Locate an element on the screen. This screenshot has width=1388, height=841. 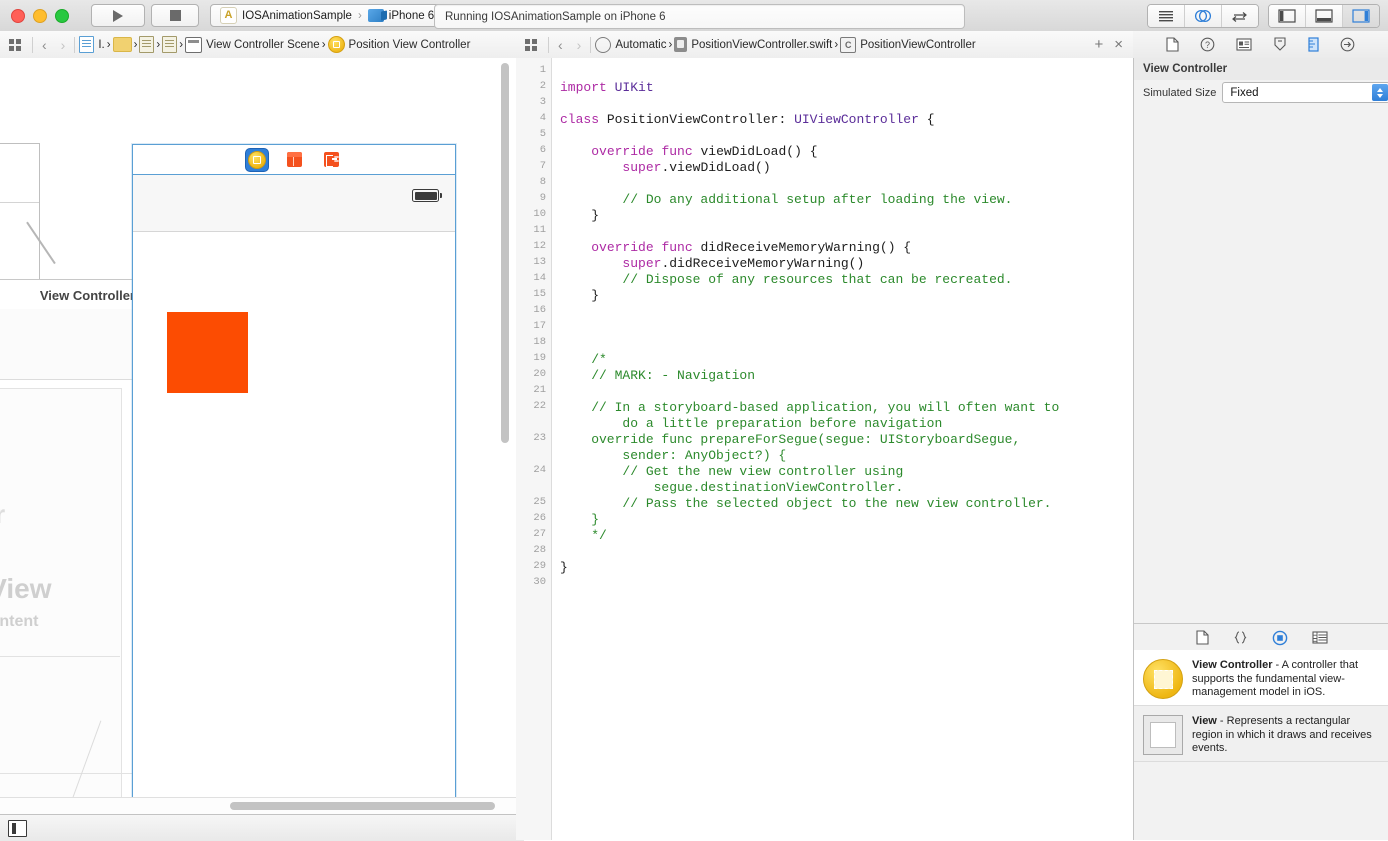
swift-file-icon is located at coordinates (681, 44).